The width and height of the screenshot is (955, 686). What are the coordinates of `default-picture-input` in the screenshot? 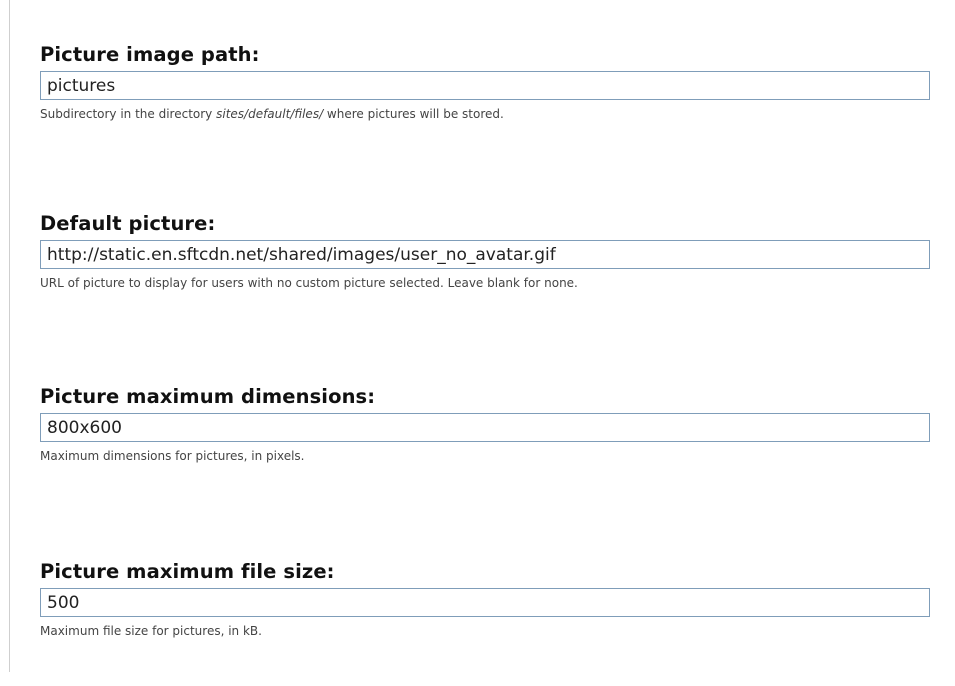 It's located at (485, 254).